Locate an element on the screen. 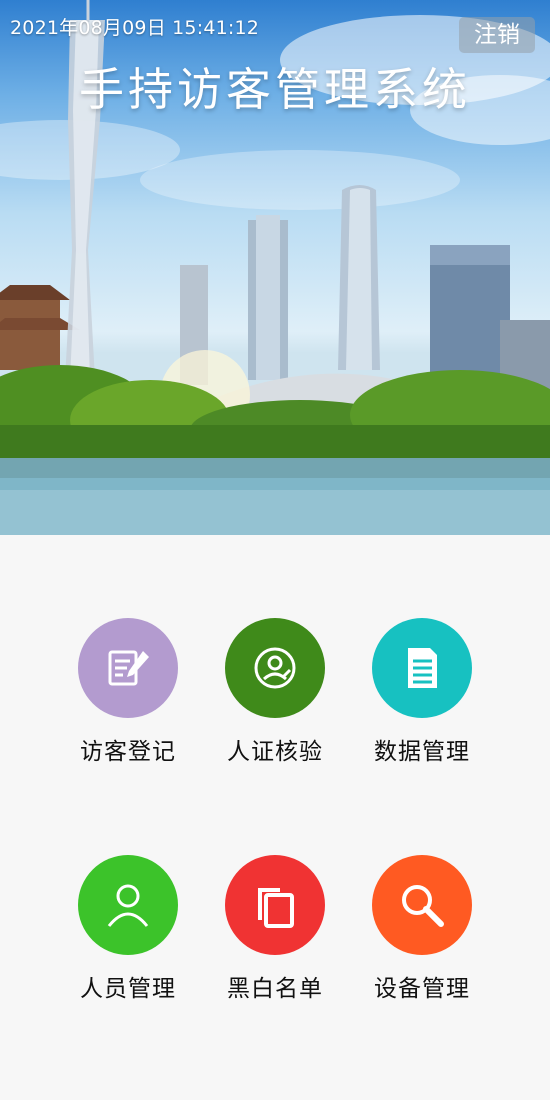 This screenshot has height=1100, width=550. menu-item-device-management: 设备管理 is located at coordinates (422, 929).